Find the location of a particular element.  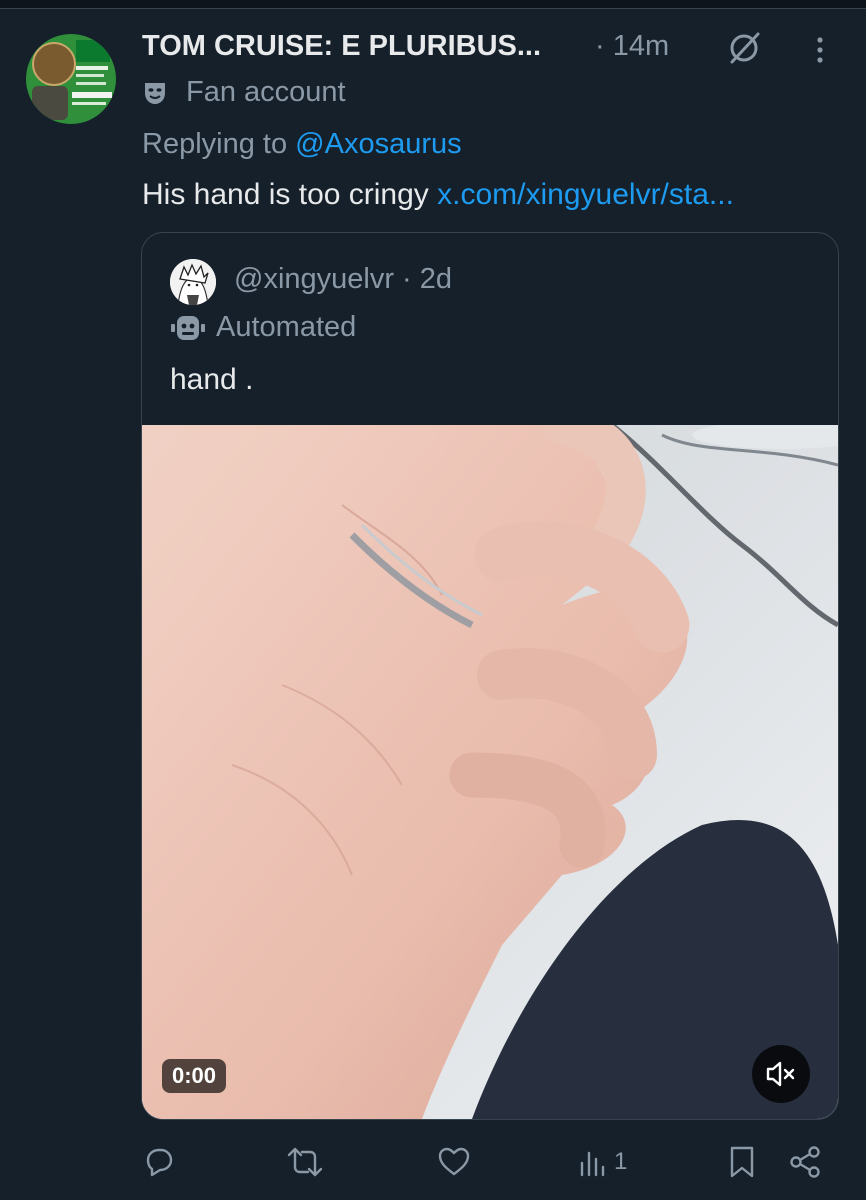

reply-icon is located at coordinates (159, 1162).